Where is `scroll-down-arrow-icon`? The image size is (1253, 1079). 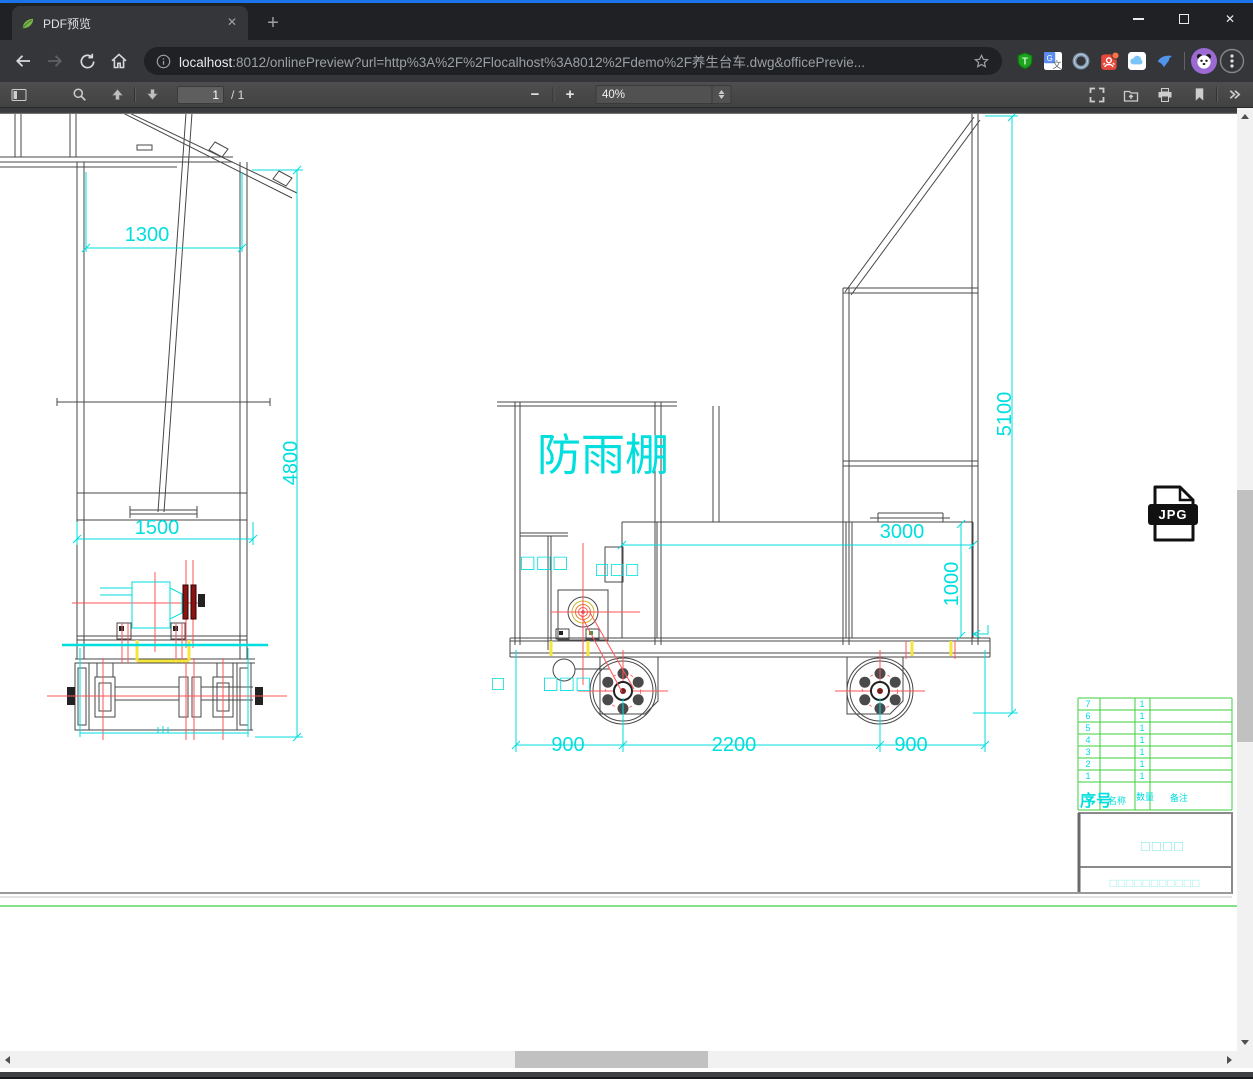 scroll-down-arrow-icon is located at coordinates (1245, 1042).